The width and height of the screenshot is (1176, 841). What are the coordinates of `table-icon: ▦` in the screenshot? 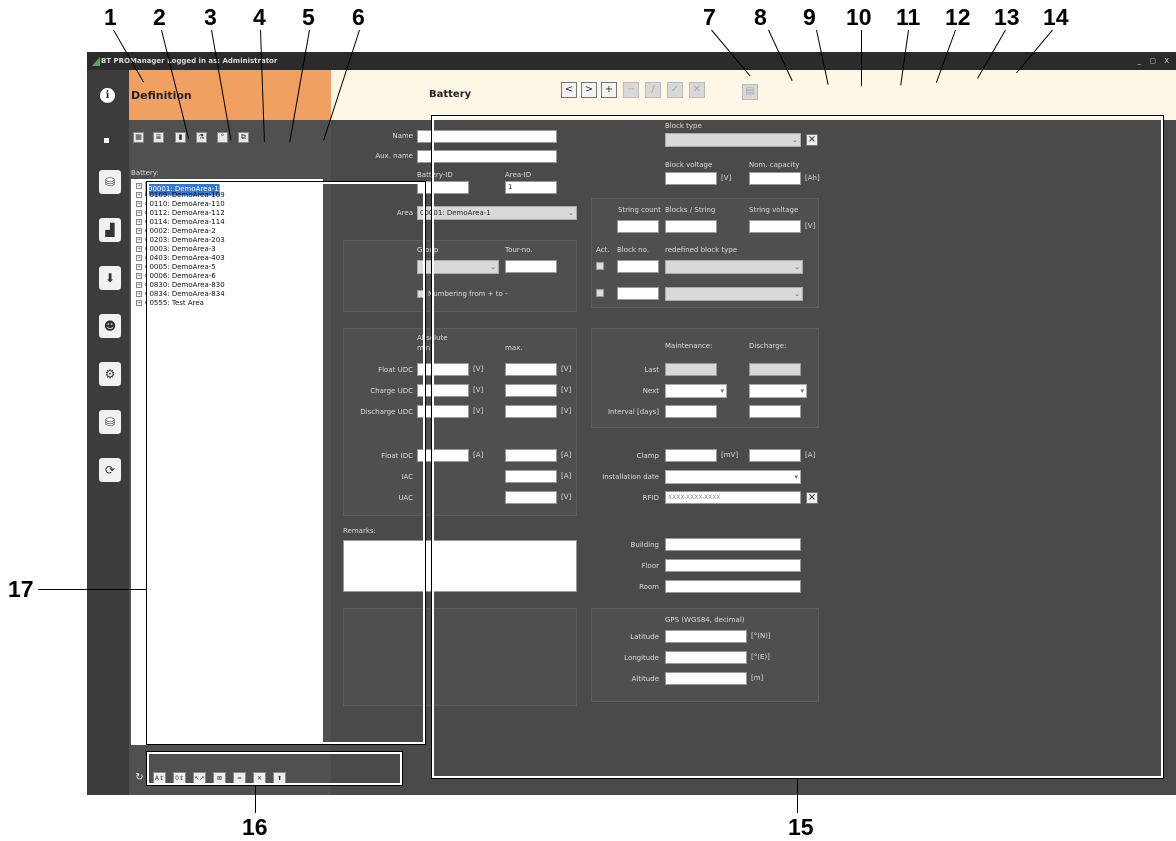 It's located at (138, 137).